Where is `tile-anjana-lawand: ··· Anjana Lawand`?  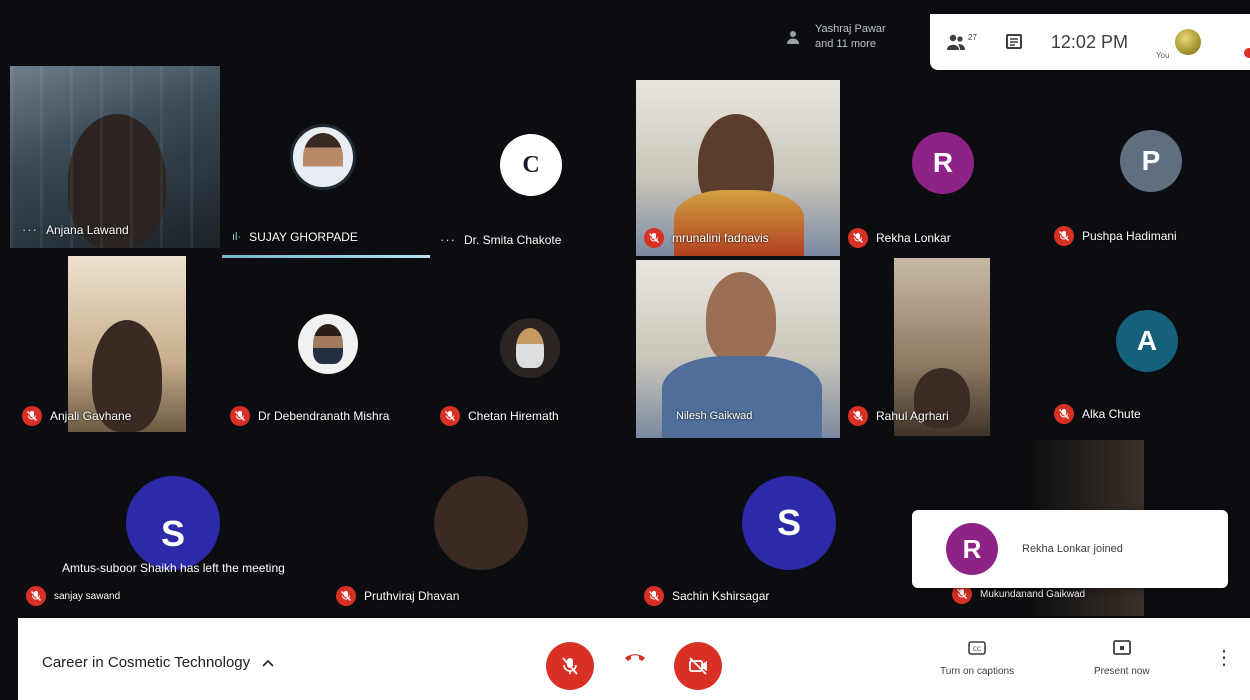 tile-anjana-lawand: ··· Anjana Lawand is located at coordinates (115, 157).